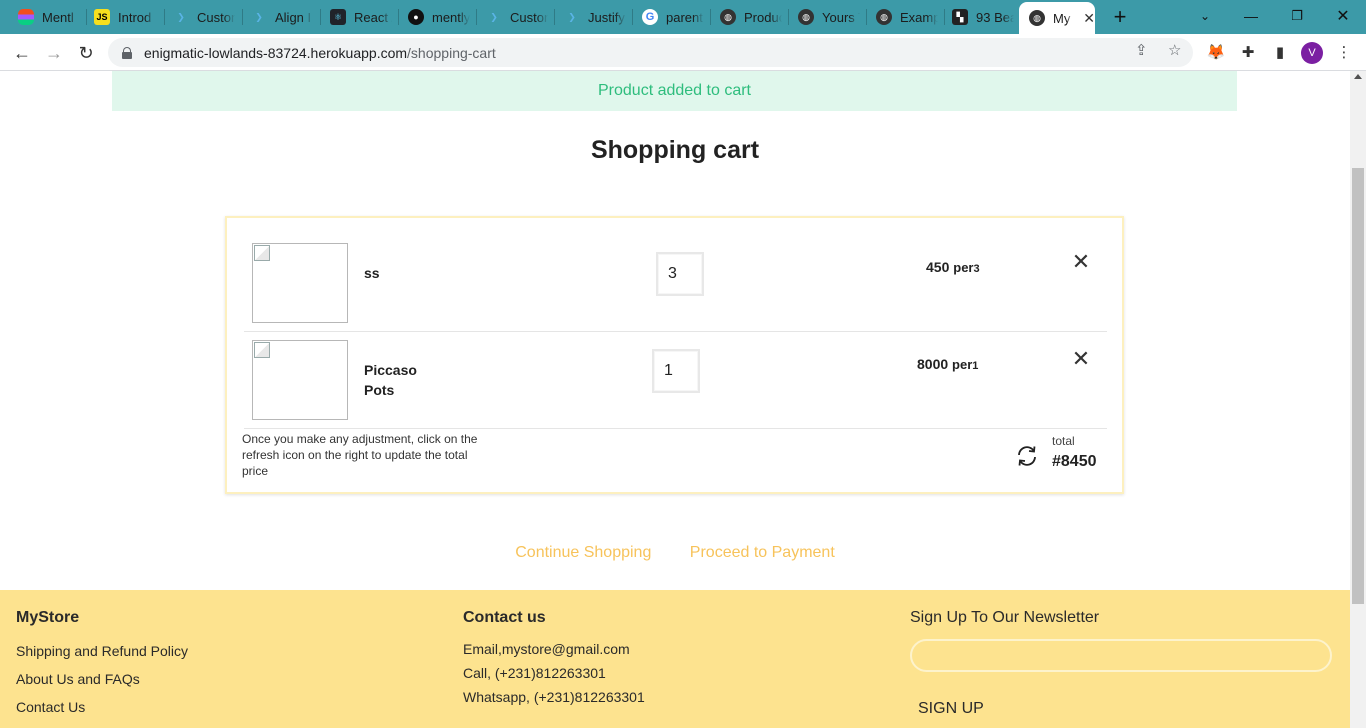 The image size is (1366, 728). I want to click on cart-item: ss 3 450 per3 ✕, so click(675, 283).